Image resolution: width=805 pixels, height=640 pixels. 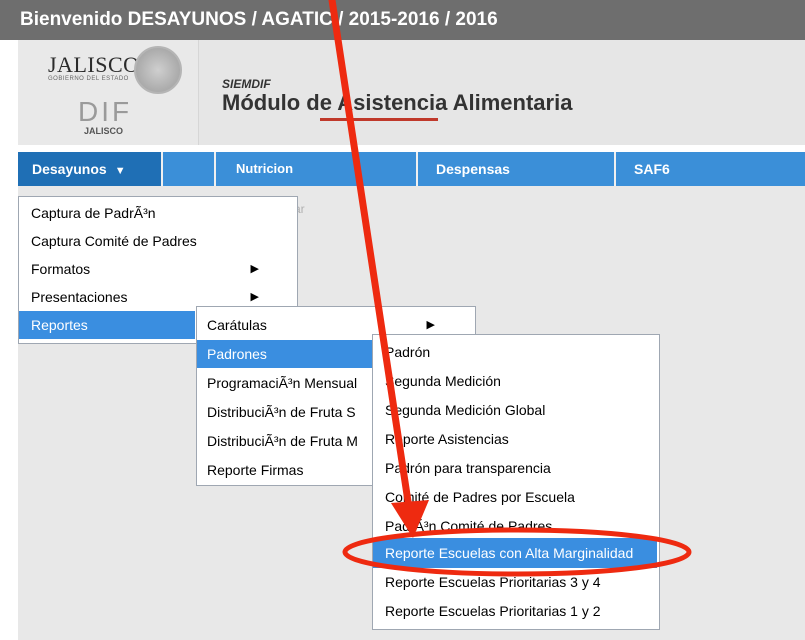 I want to click on menu-item-label: Reporte Escuelas Prioritarias 3 y 4, so click(x=493, y=582).